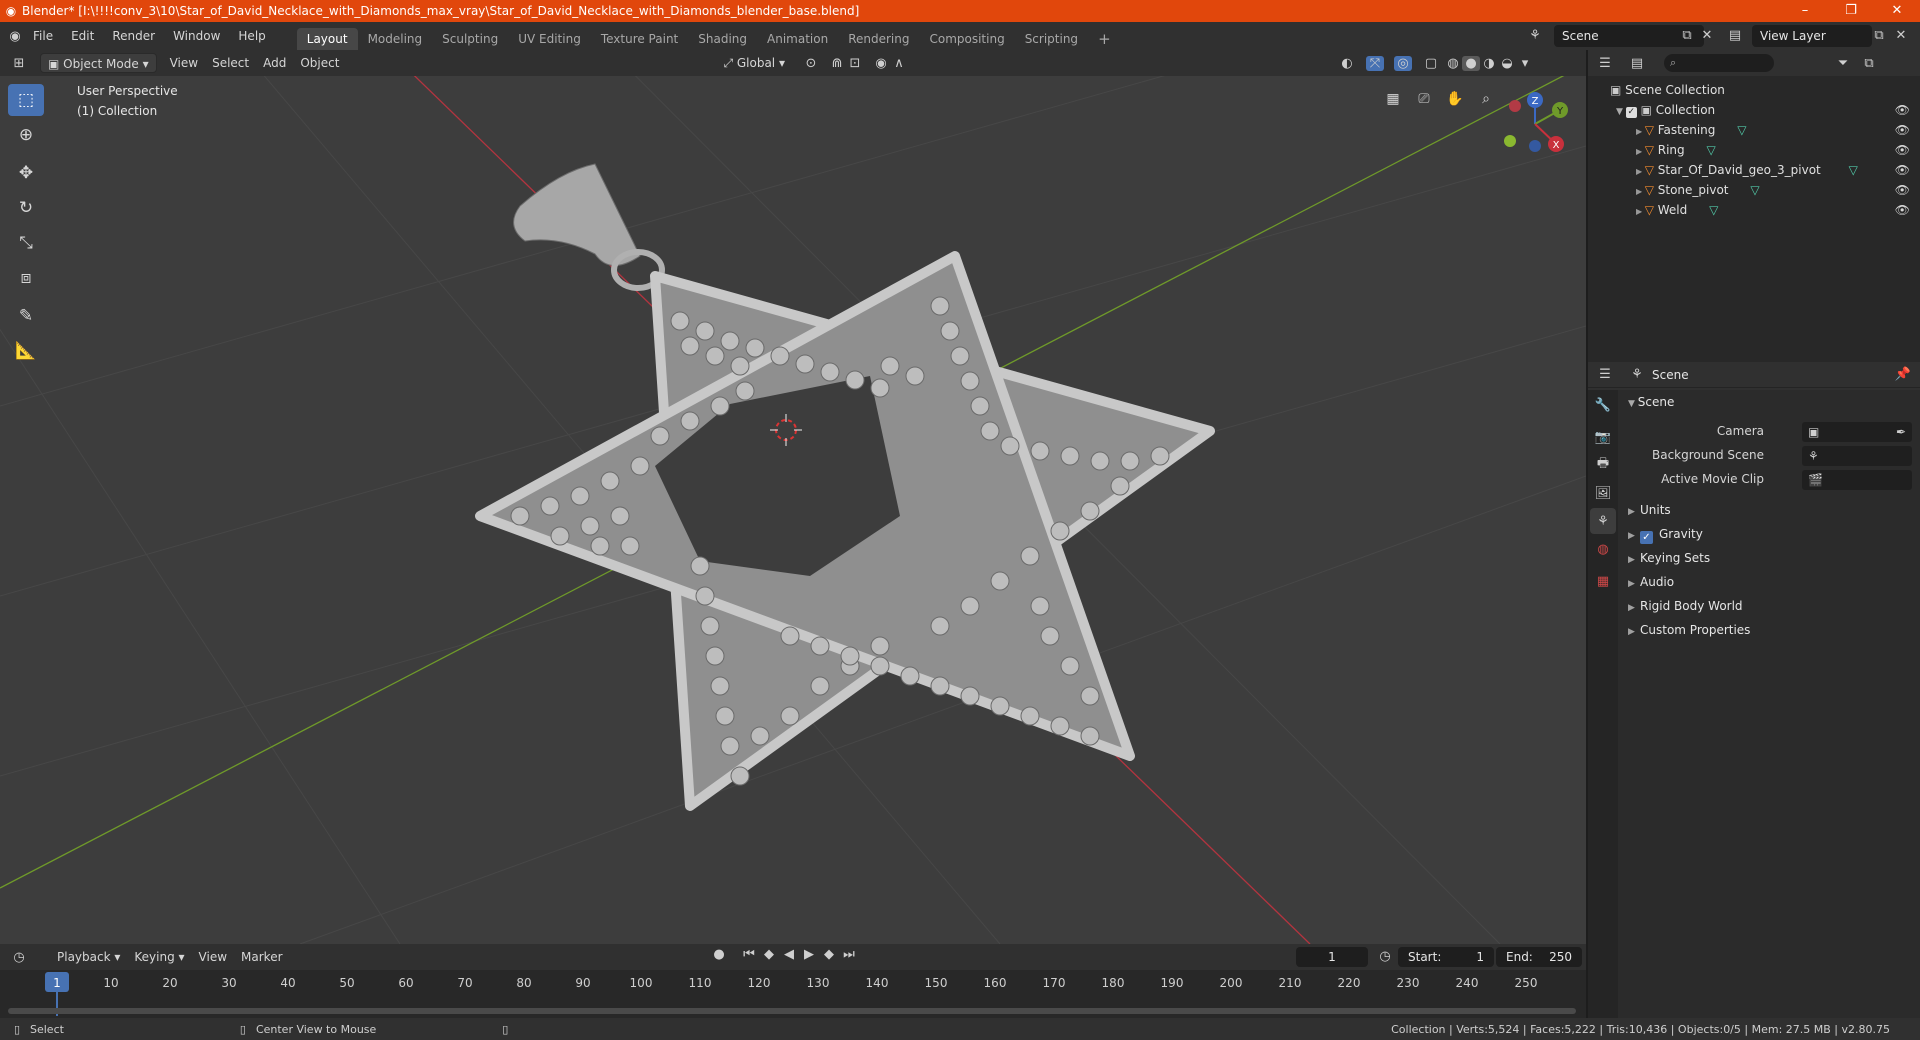 The width and height of the screenshot is (1920, 1040). I want to click on snap-target-icon: ⊡, so click(855, 63).